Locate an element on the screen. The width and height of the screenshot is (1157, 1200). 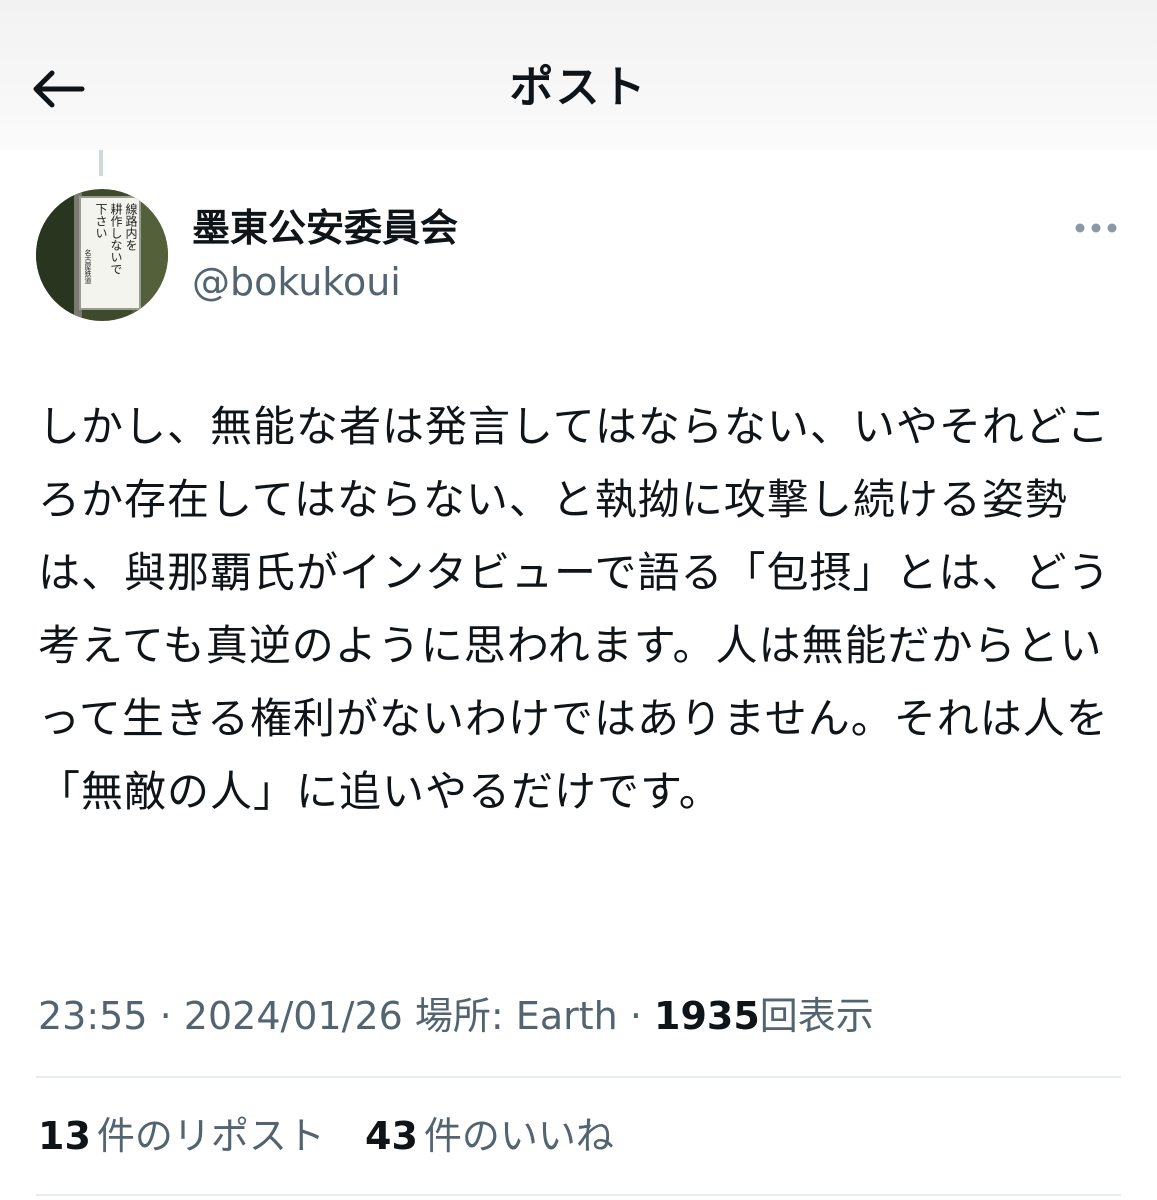
post-time: 23:55 is located at coordinates (93, 1016).